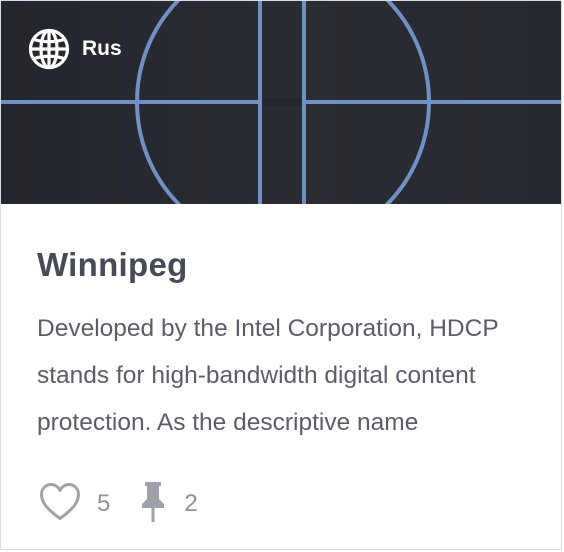  I want to click on like-button: 5, so click(74, 504).